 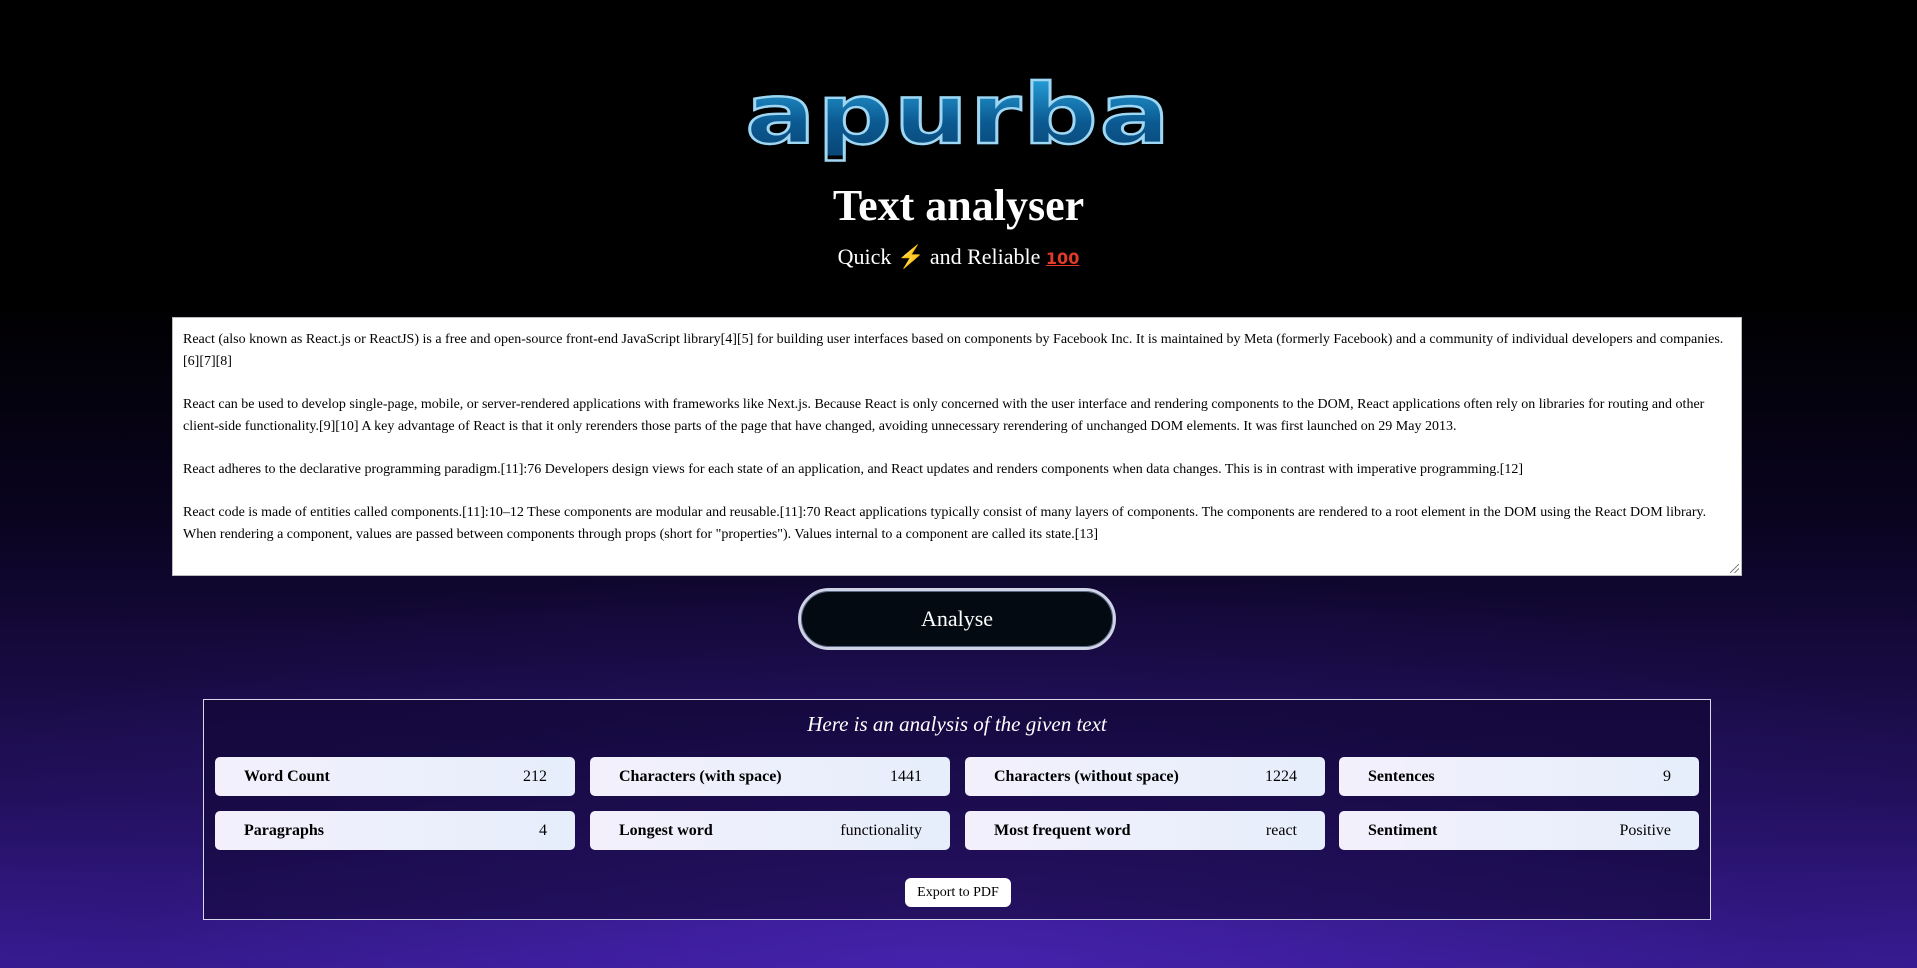 What do you see at coordinates (287, 776) in the screenshot?
I see `stat-label: Word Count` at bounding box center [287, 776].